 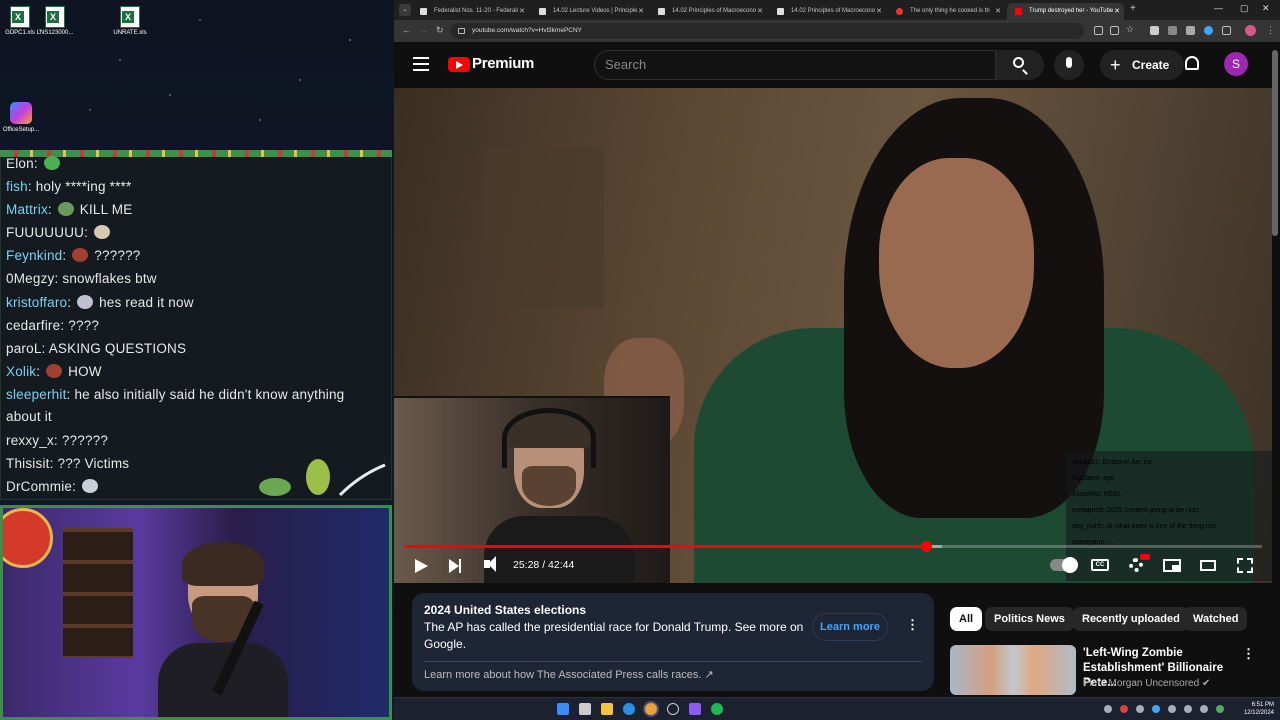 What do you see at coordinates (421, 64) in the screenshot?
I see `menu-hamburger-icon` at bounding box center [421, 64].